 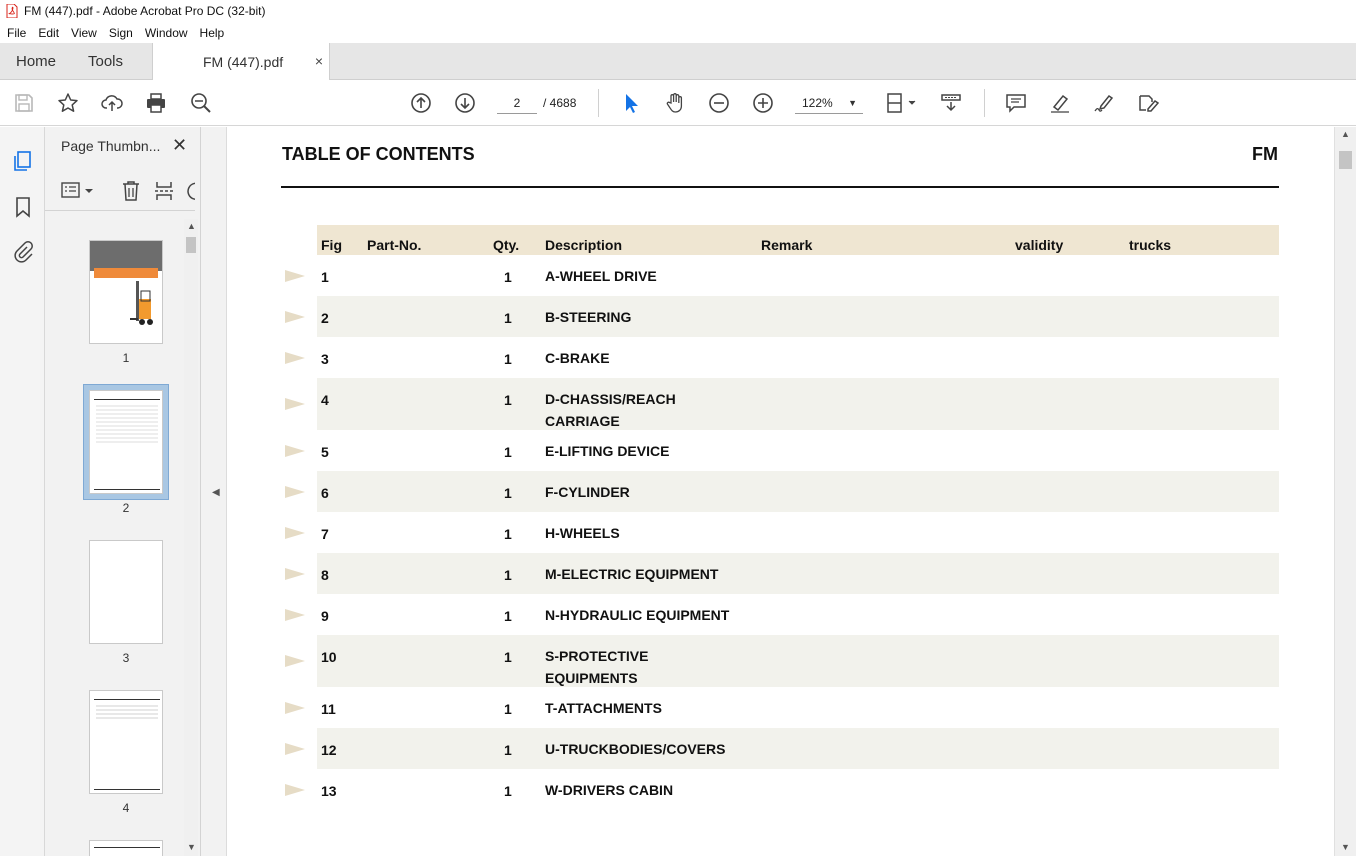 I want to click on menu-file: File, so click(x=16, y=33).